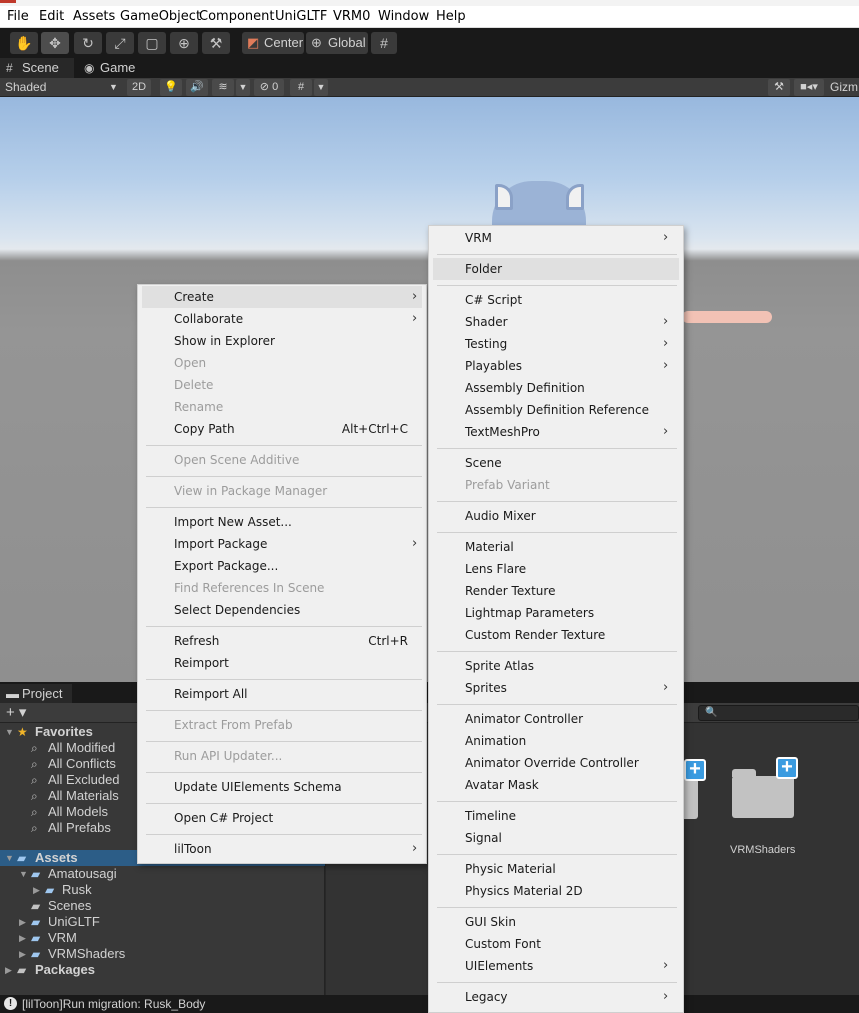 The height and width of the screenshot is (1013, 859). Describe the element at coordinates (809, 87) in the screenshot. I see `camera-icon: ■◂▾` at that location.